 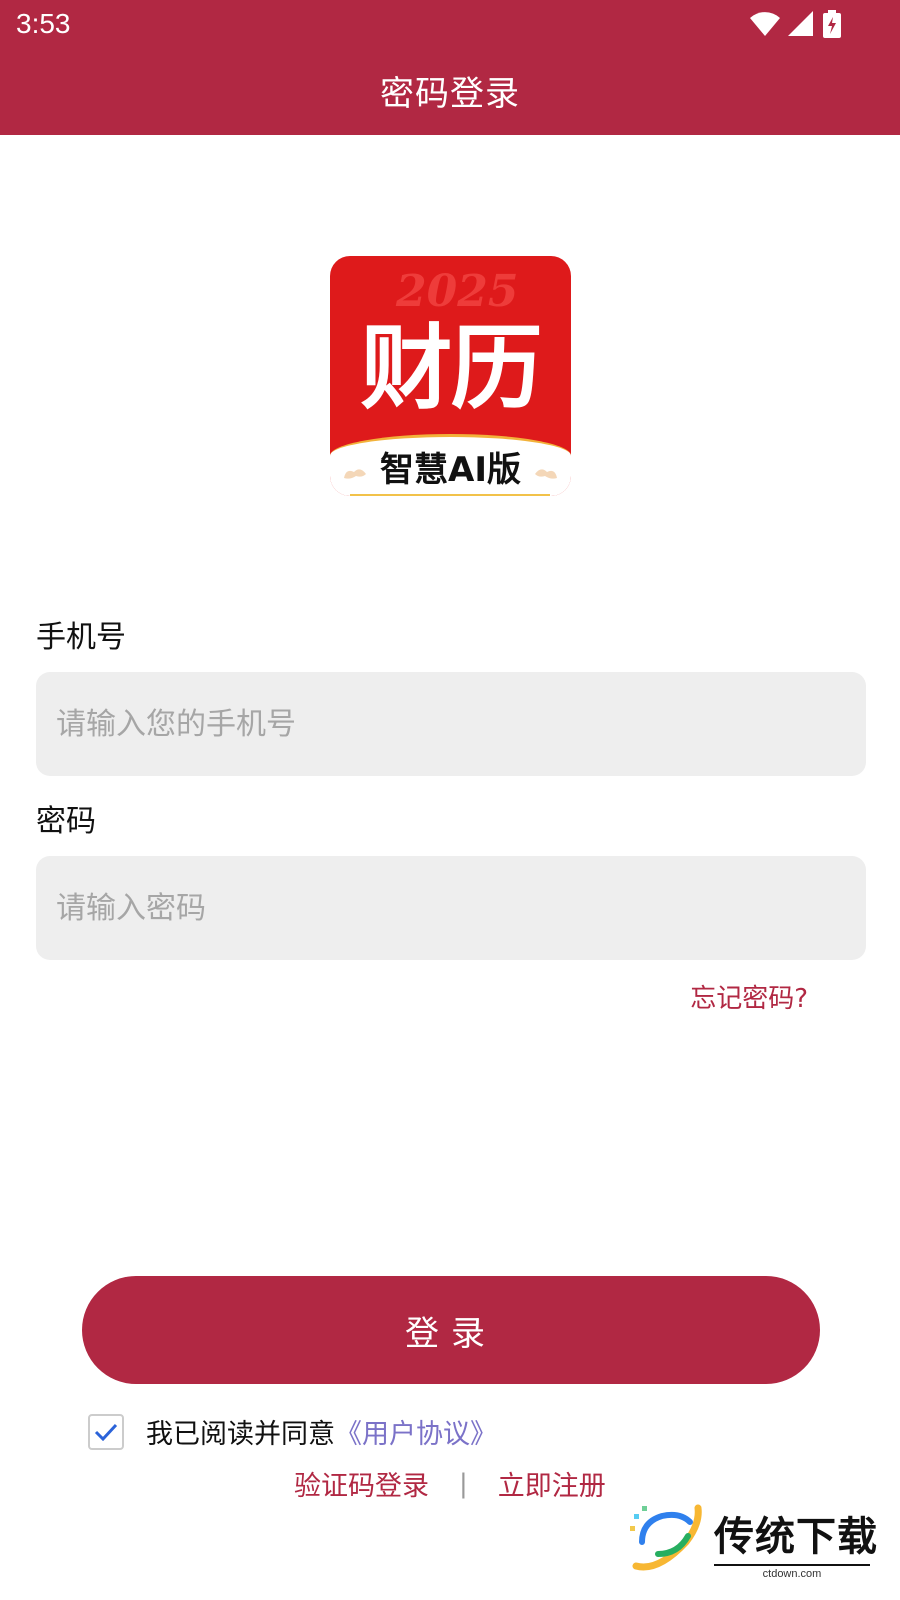 What do you see at coordinates (450, 495) in the screenshot?
I see `logo-bottom-line` at bounding box center [450, 495].